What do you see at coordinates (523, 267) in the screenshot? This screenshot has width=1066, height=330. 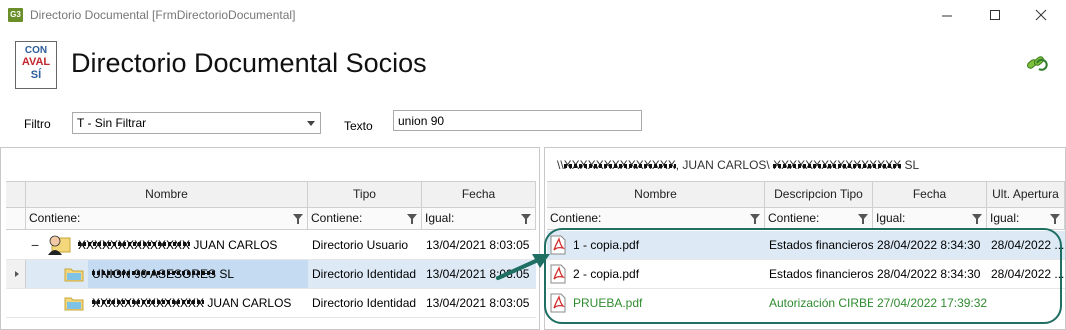 I see `annotation-arrow-icon` at bounding box center [523, 267].